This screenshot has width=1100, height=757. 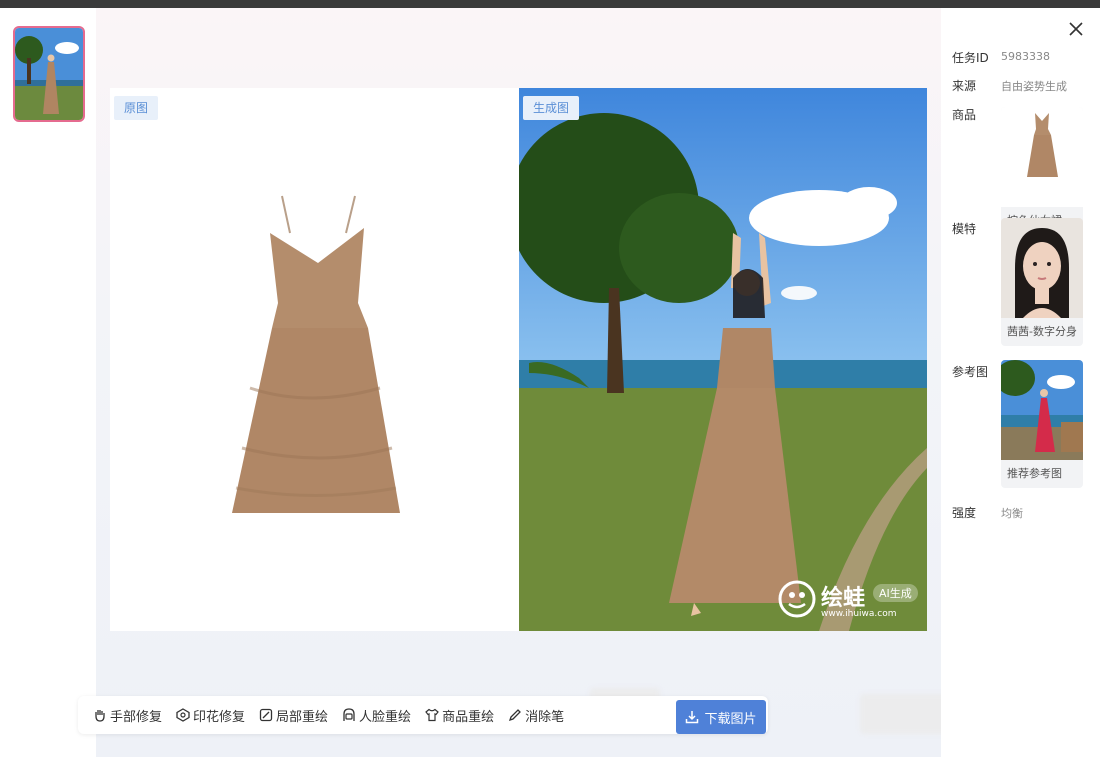 What do you see at coordinates (964, 513) in the screenshot?
I see `strength-label: 强度` at bounding box center [964, 513].